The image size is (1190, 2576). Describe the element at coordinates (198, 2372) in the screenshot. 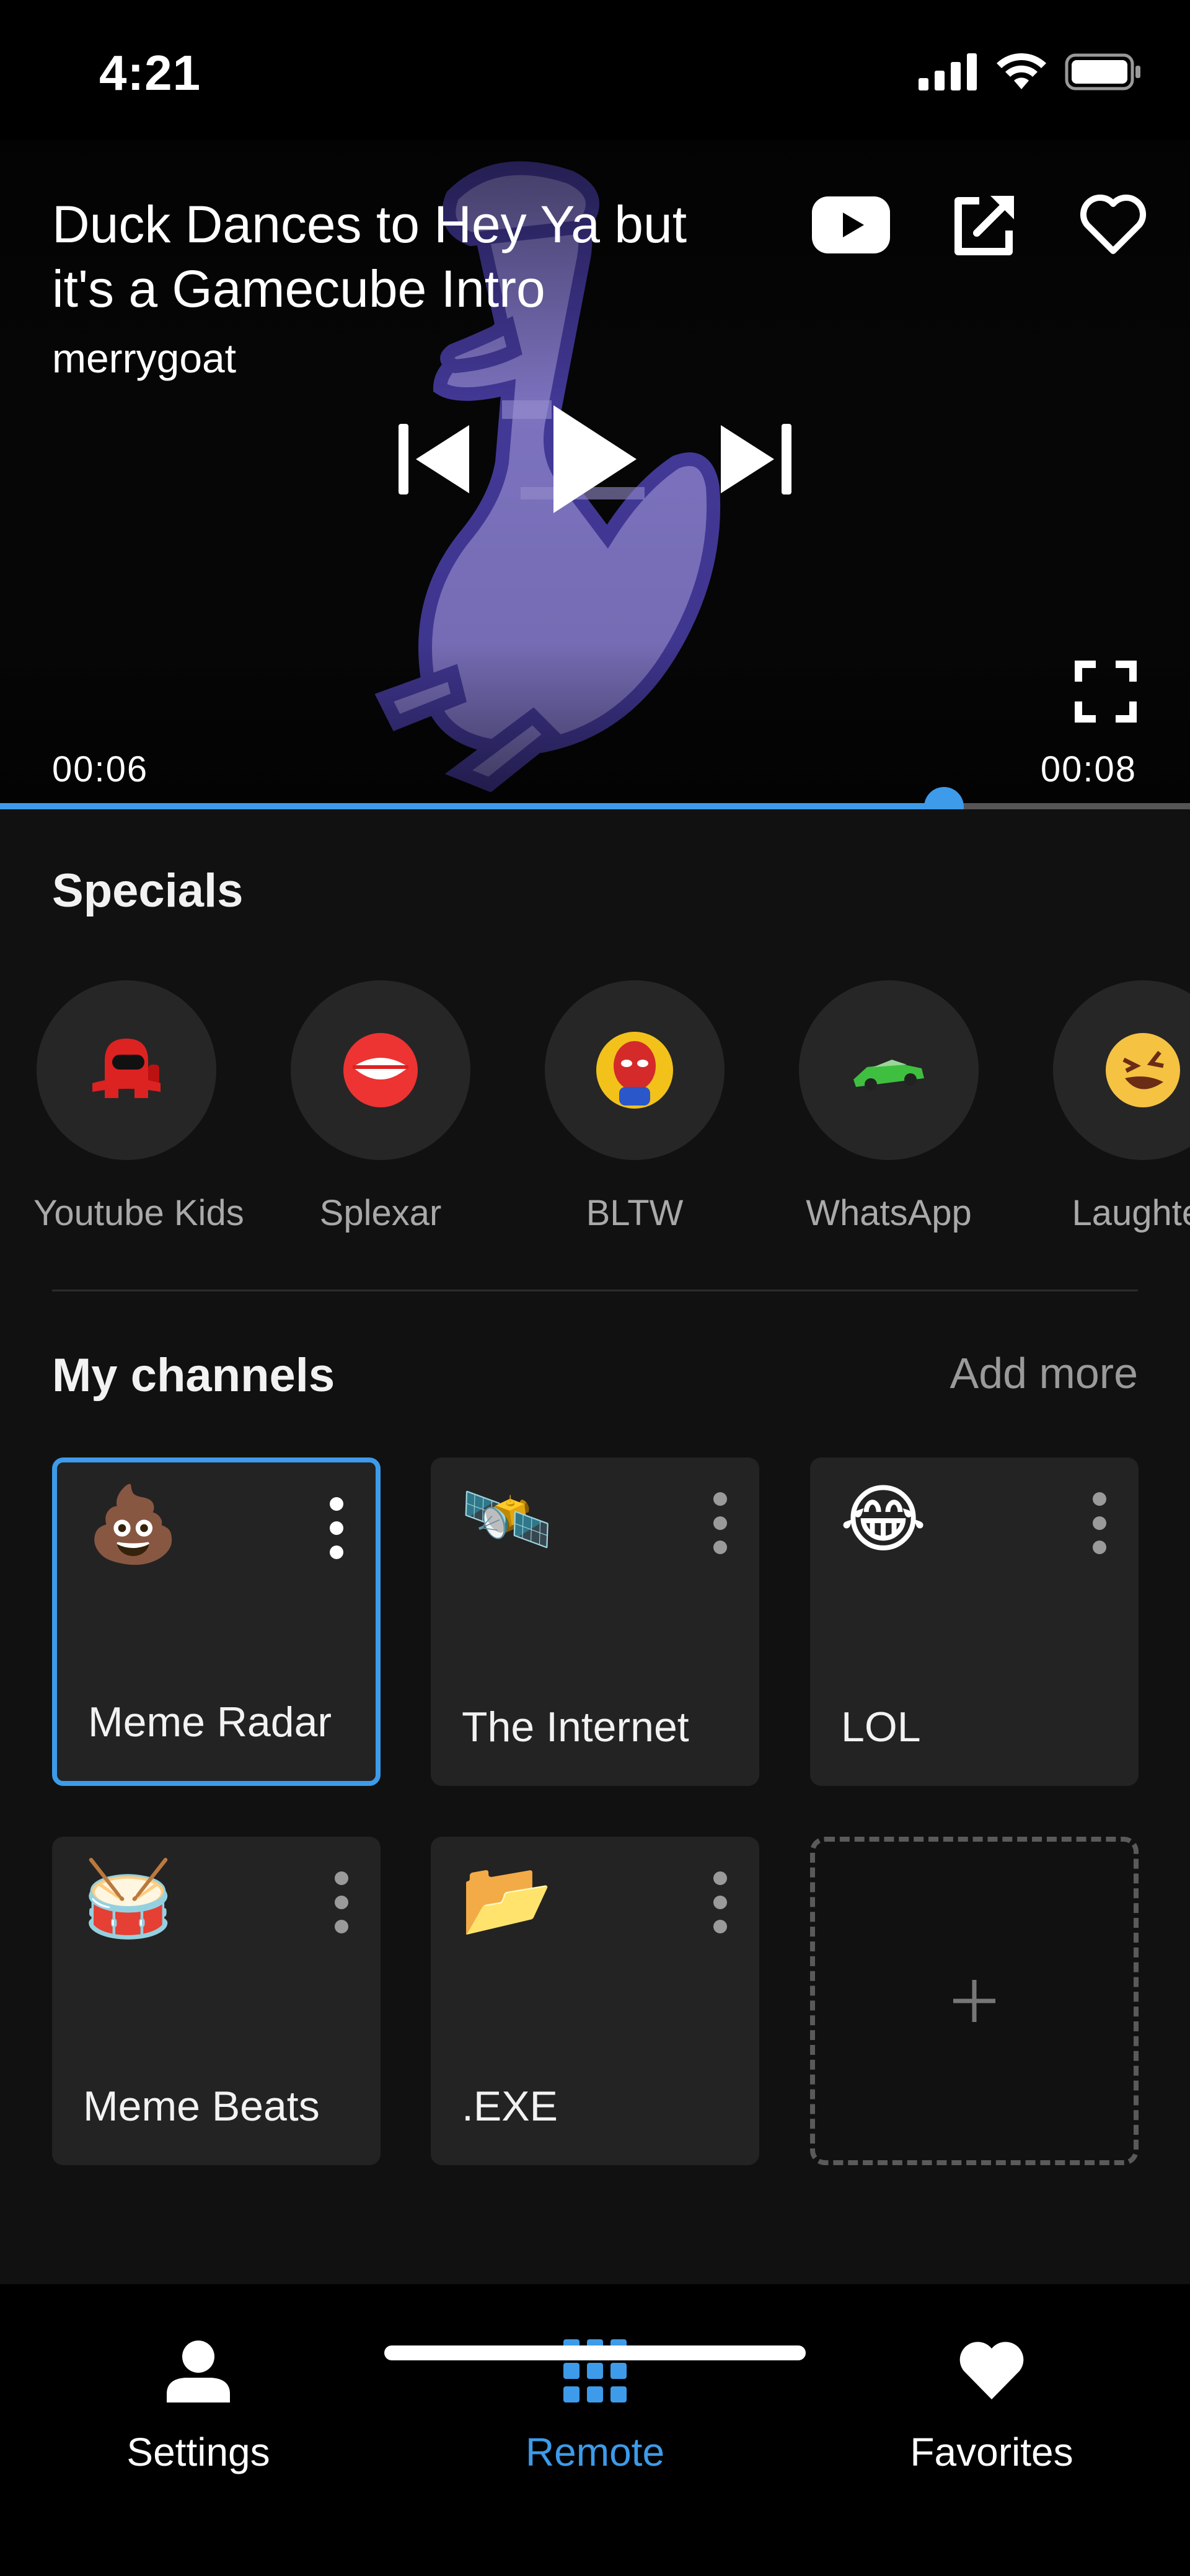

I see `person-icon` at that location.